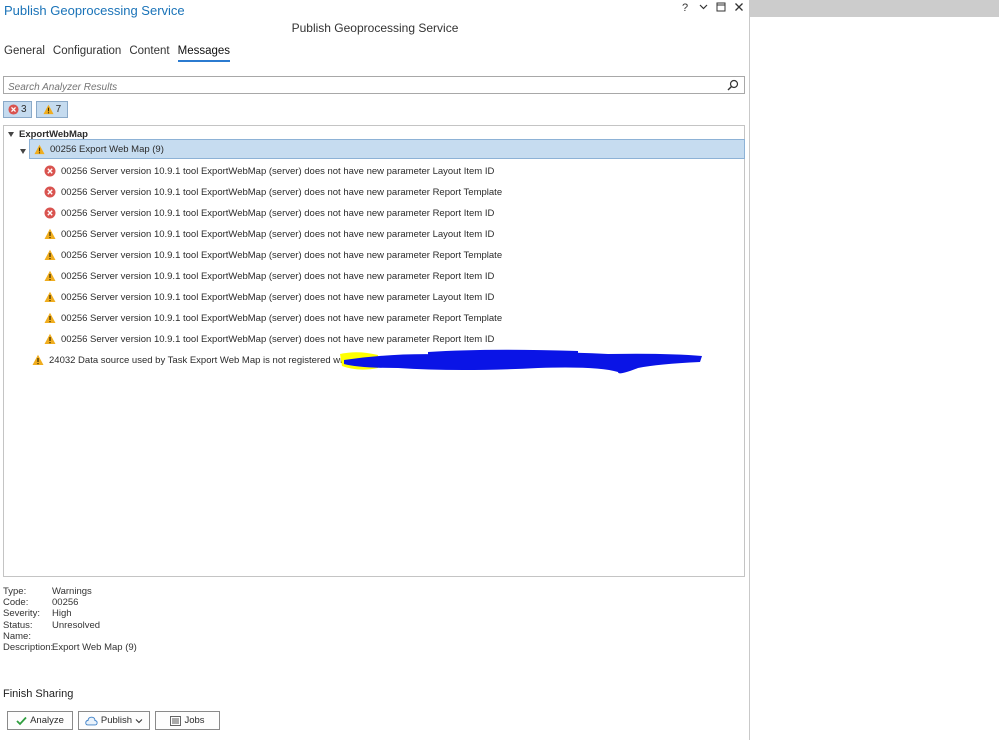 Image resolution: width=999 pixels, height=740 pixels. Describe the element at coordinates (91, 720) in the screenshot. I see `cloud-upload-icon` at that location.